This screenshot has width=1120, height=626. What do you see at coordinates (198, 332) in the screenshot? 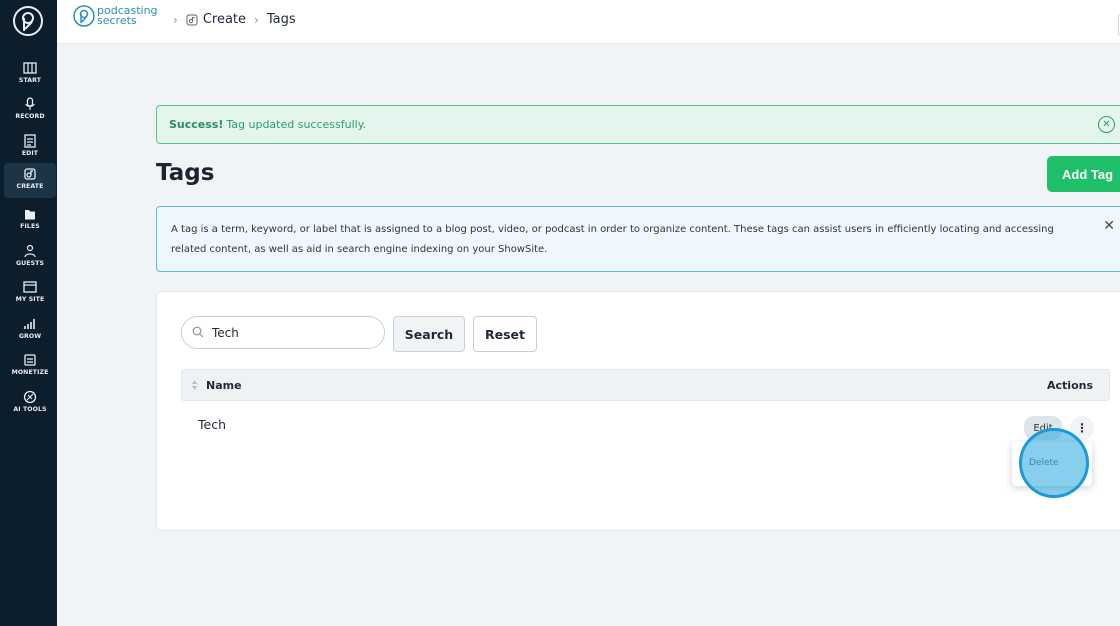
I see `search-icon` at bounding box center [198, 332].